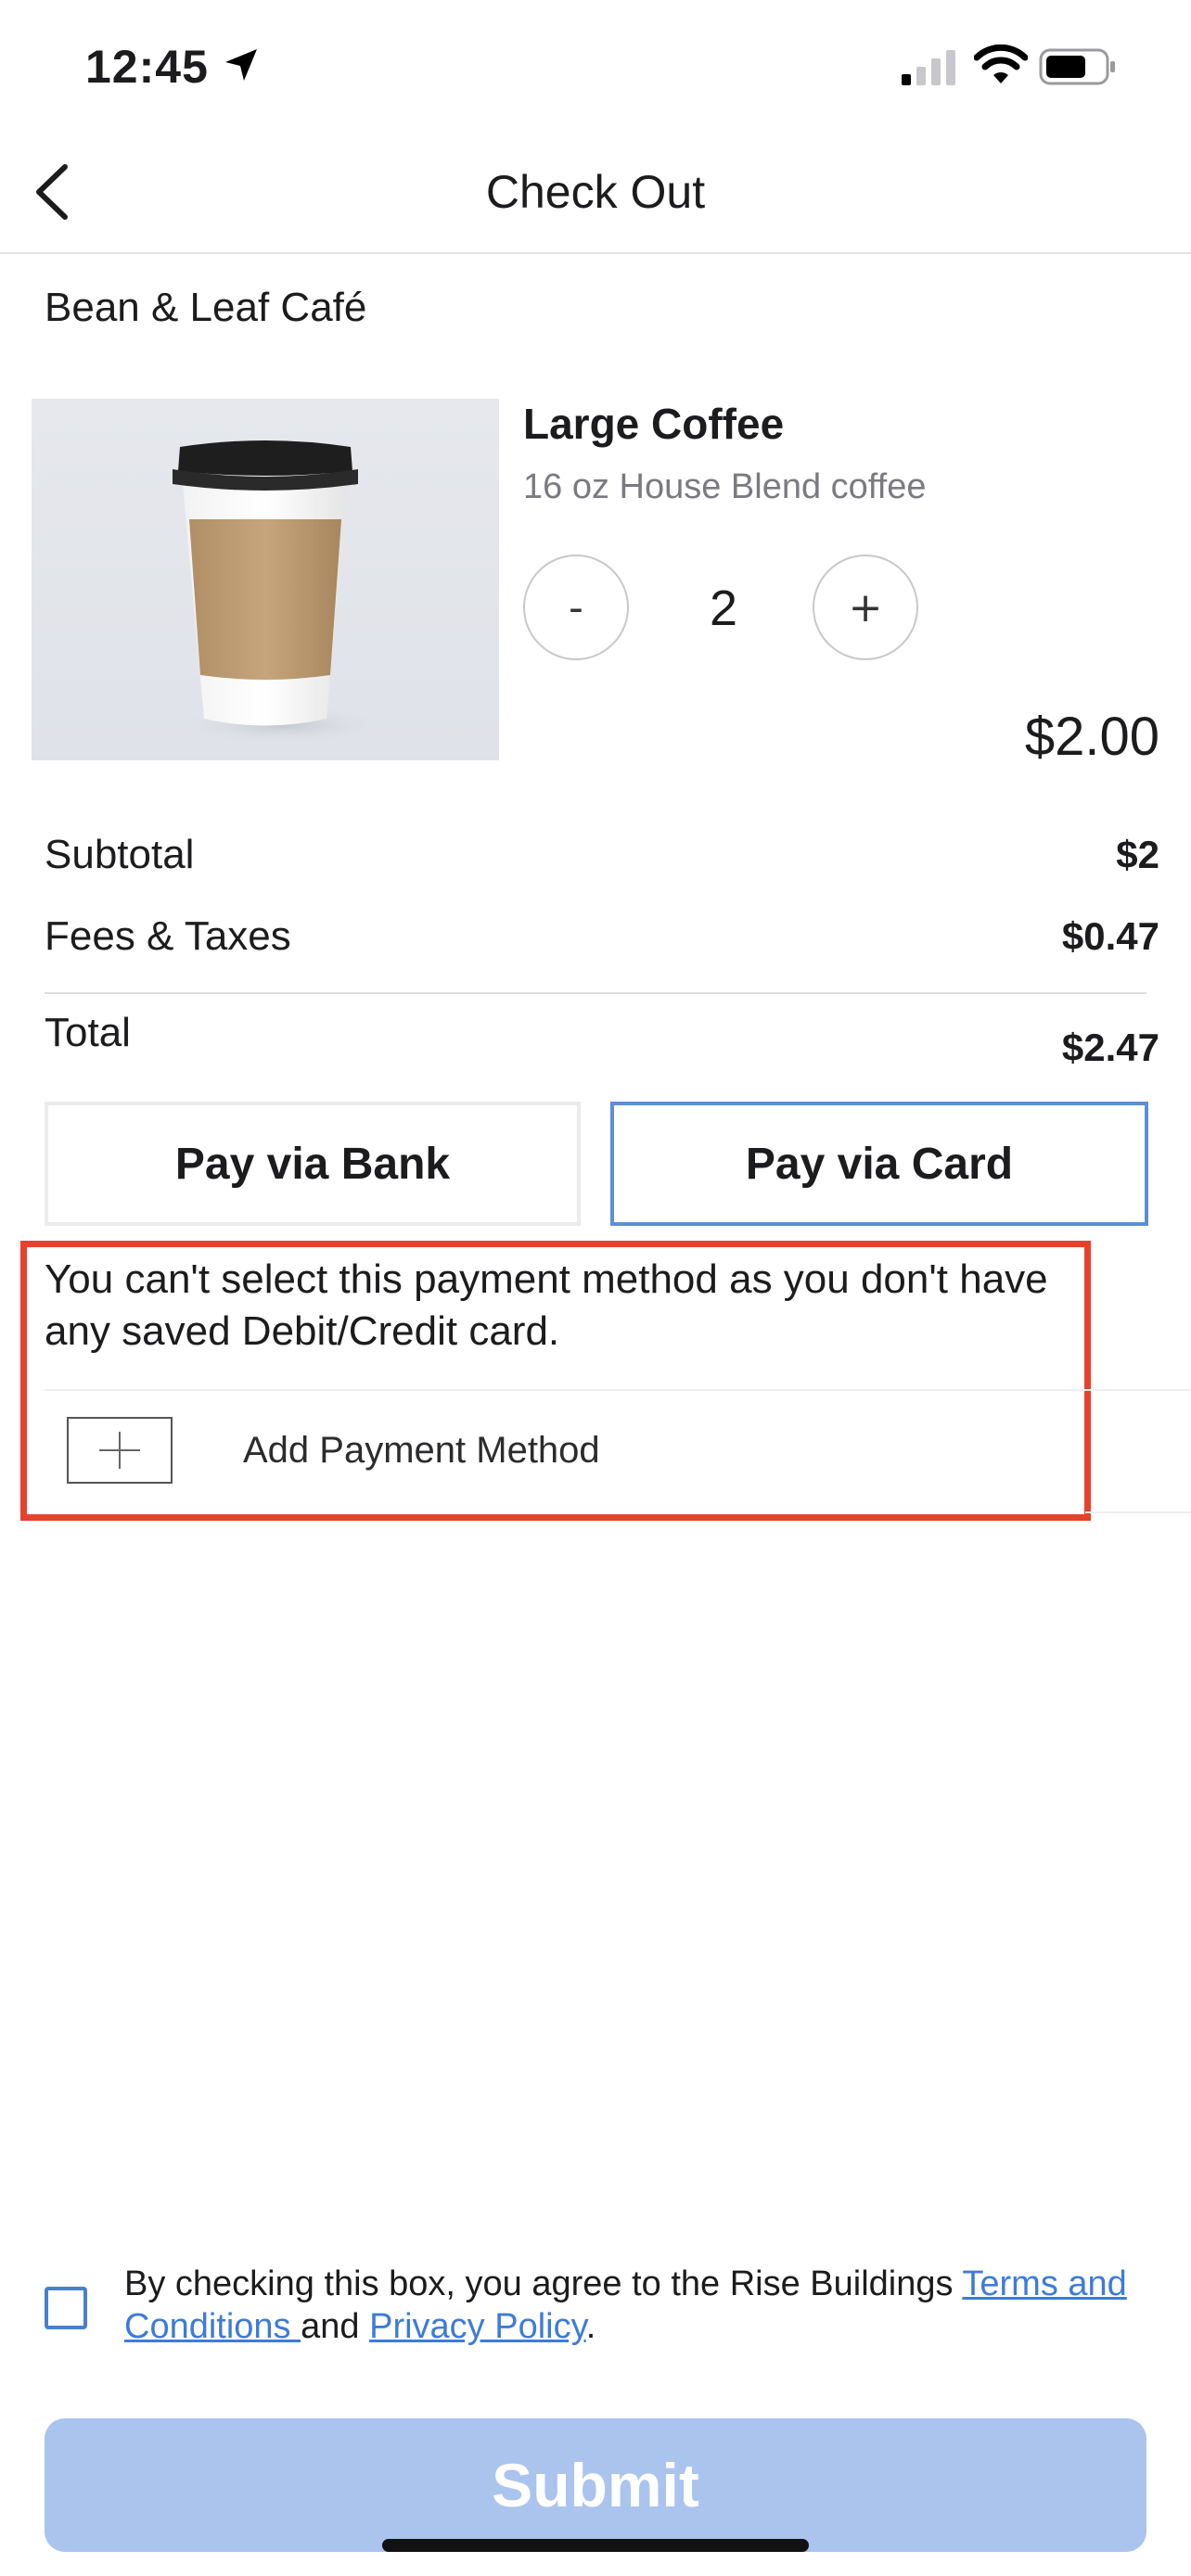 This screenshot has height=2576, width=1191. I want to click on nav-divider, so click(595, 253).